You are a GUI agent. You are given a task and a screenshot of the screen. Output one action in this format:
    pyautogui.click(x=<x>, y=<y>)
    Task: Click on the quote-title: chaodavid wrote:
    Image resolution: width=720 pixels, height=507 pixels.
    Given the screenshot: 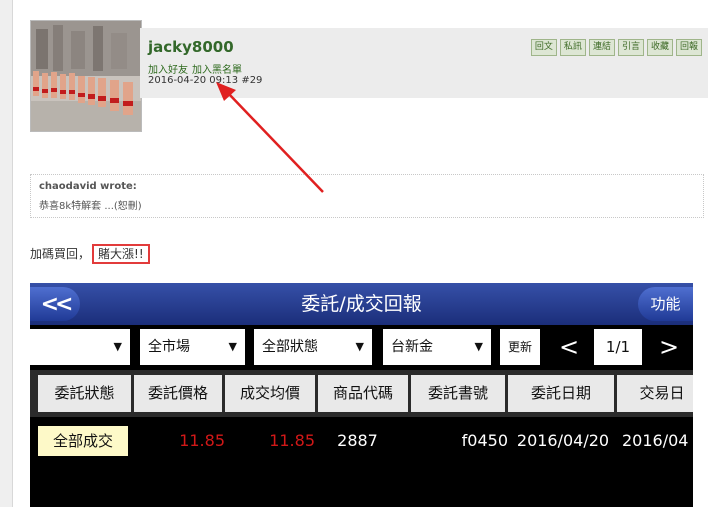 What is the action you would take?
    pyautogui.click(x=88, y=186)
    